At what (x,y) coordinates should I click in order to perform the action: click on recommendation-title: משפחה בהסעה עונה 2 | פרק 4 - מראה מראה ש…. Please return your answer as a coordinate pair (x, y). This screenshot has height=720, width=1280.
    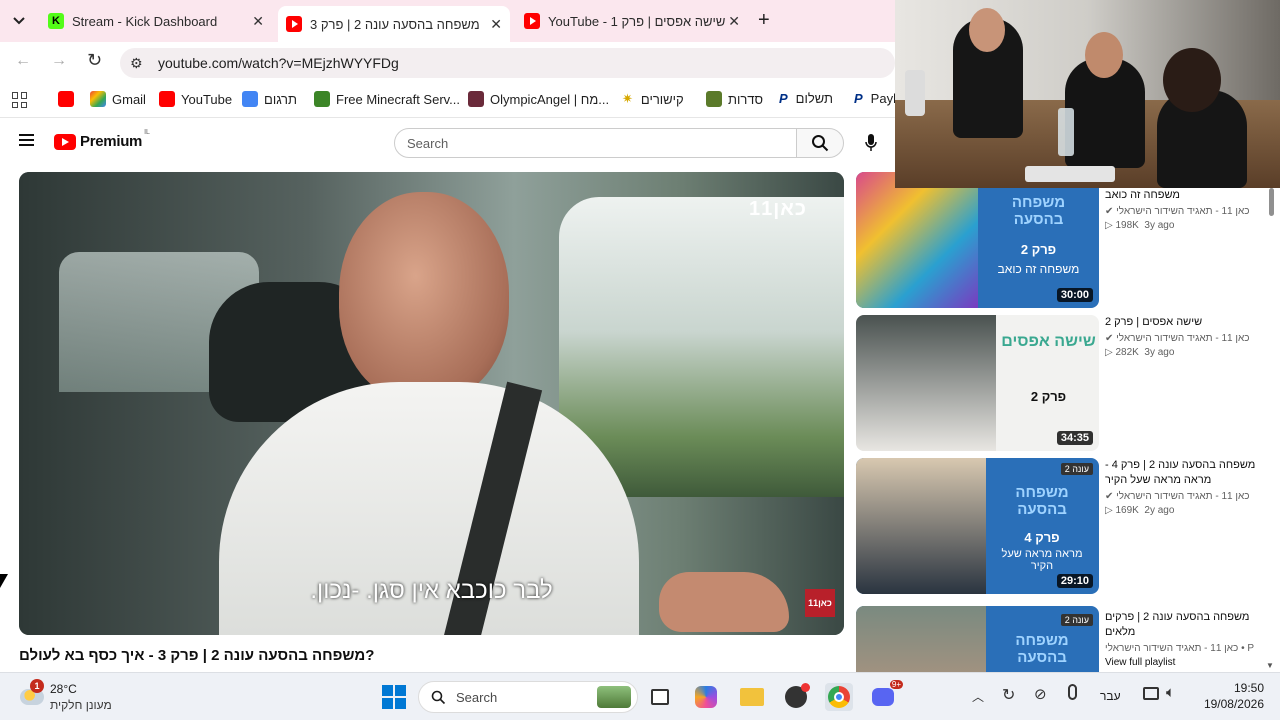
    Looking at the image, I should click on (1187, 473).